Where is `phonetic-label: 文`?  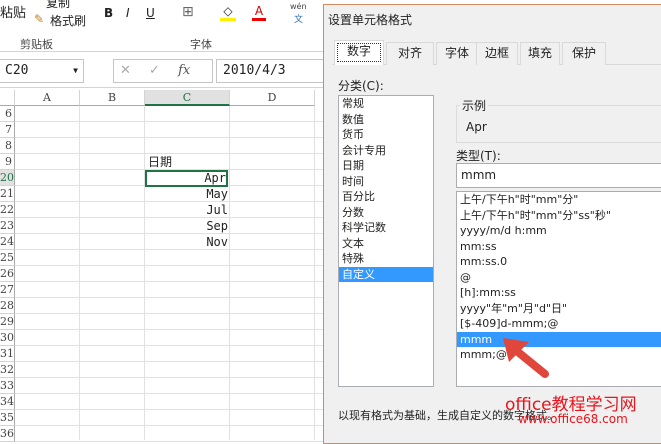
phonetic-label: 文 is located at coordinates (299, 20).